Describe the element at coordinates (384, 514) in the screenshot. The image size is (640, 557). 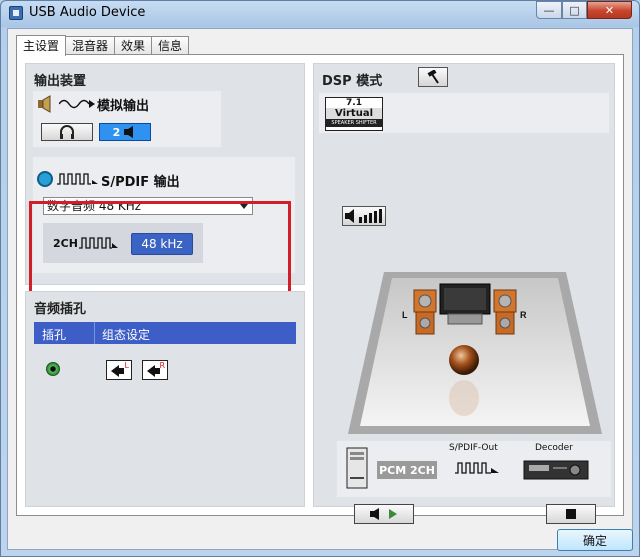
I see `test-play-button` at that location.